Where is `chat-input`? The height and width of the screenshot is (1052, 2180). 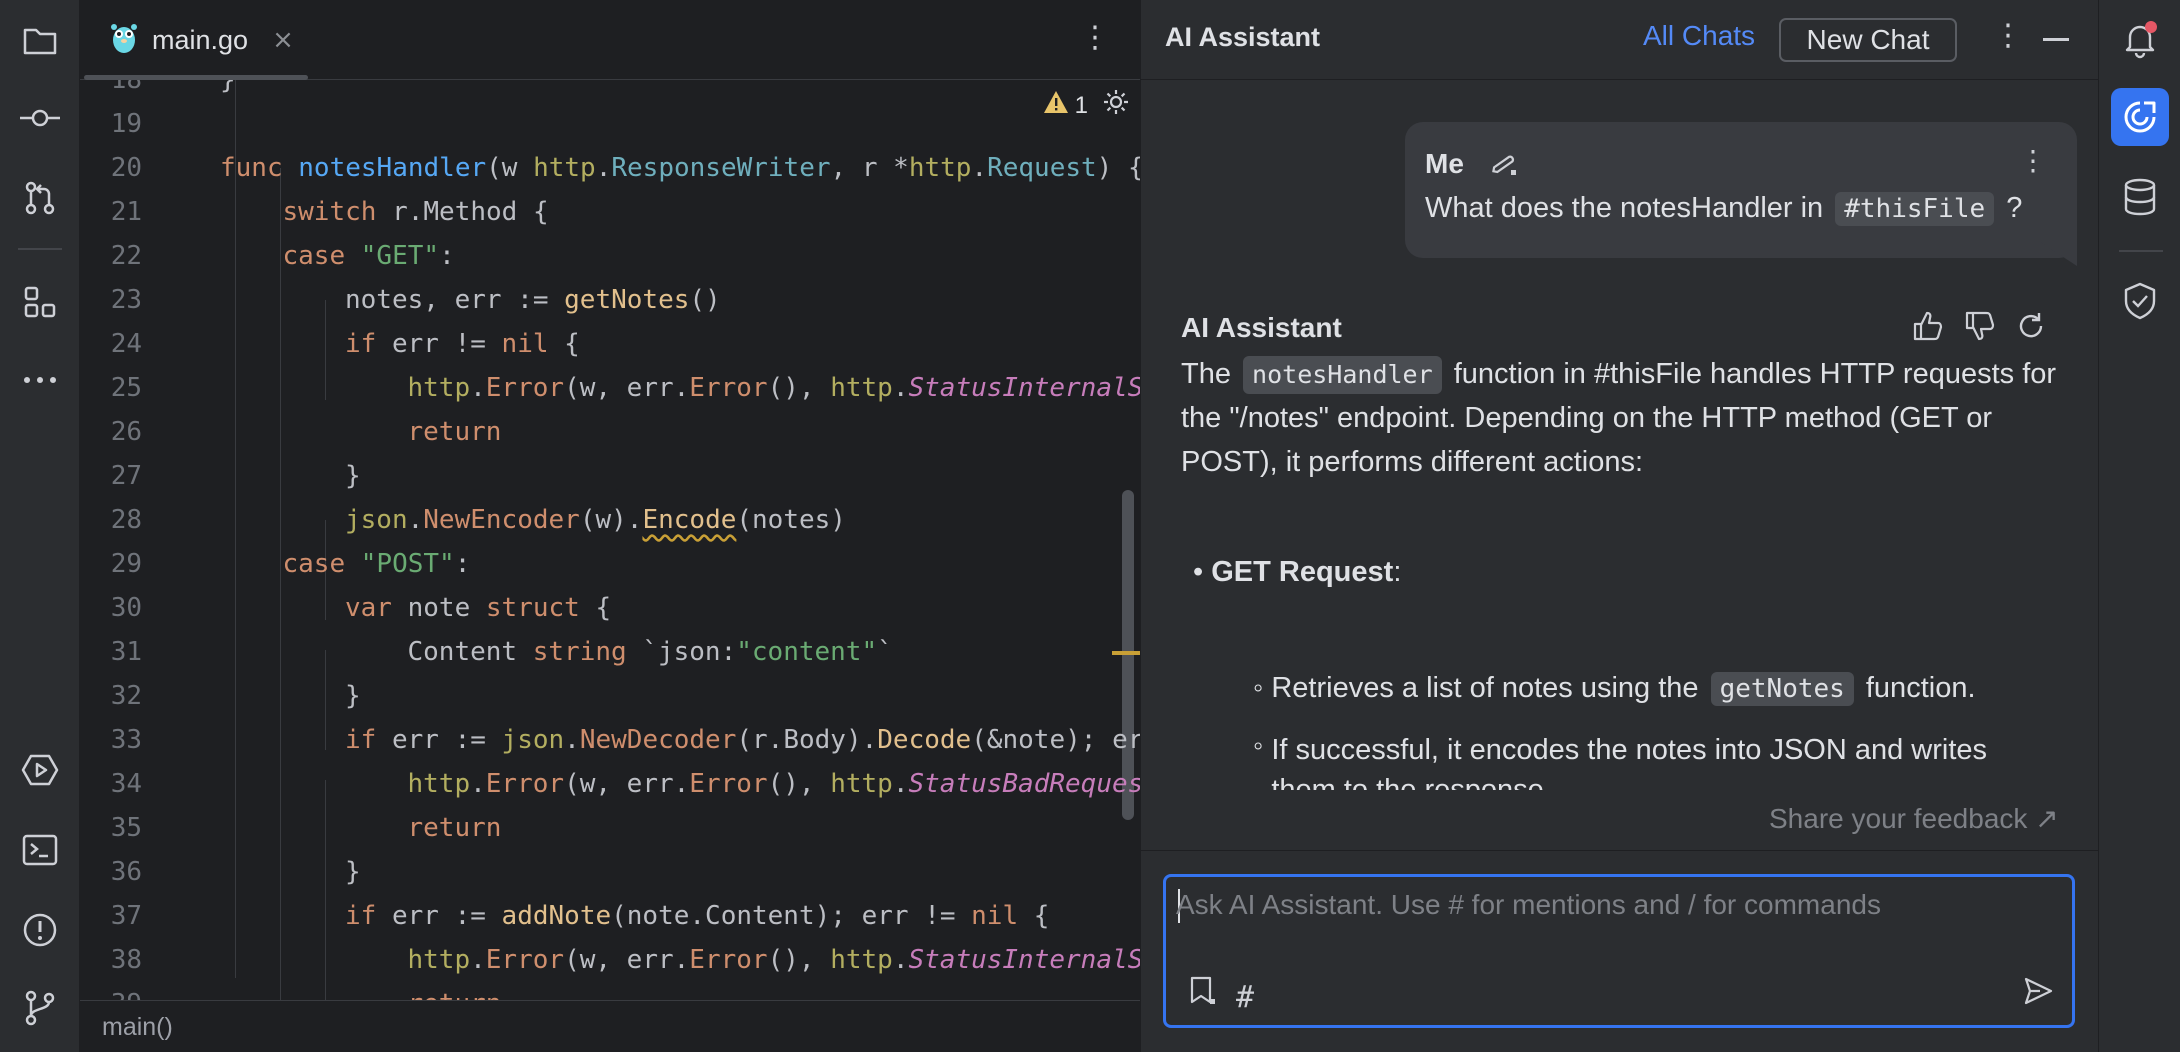 chat-input is located at coordinates (1616, 905).